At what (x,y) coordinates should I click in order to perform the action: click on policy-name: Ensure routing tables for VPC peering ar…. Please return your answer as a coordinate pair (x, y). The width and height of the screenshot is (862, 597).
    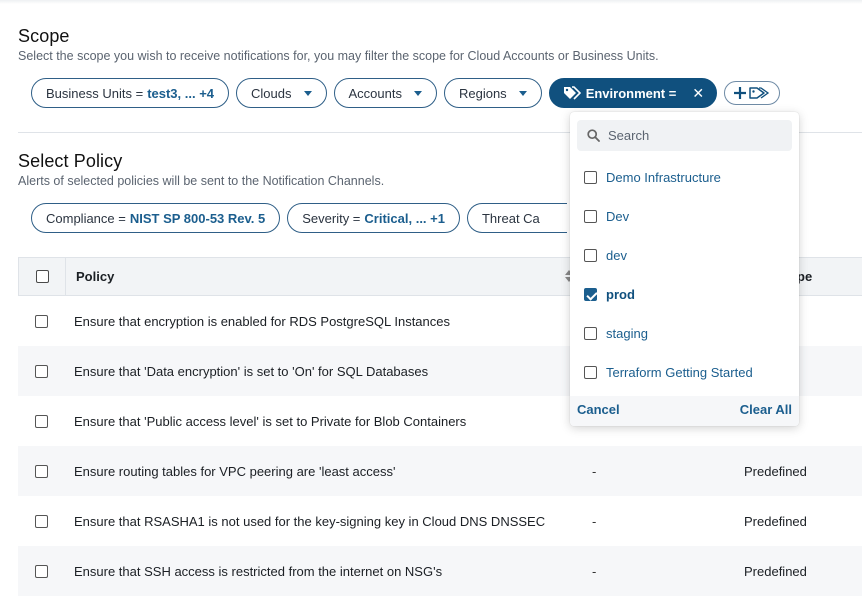
    Looking at the image, I should click on (235, 471).